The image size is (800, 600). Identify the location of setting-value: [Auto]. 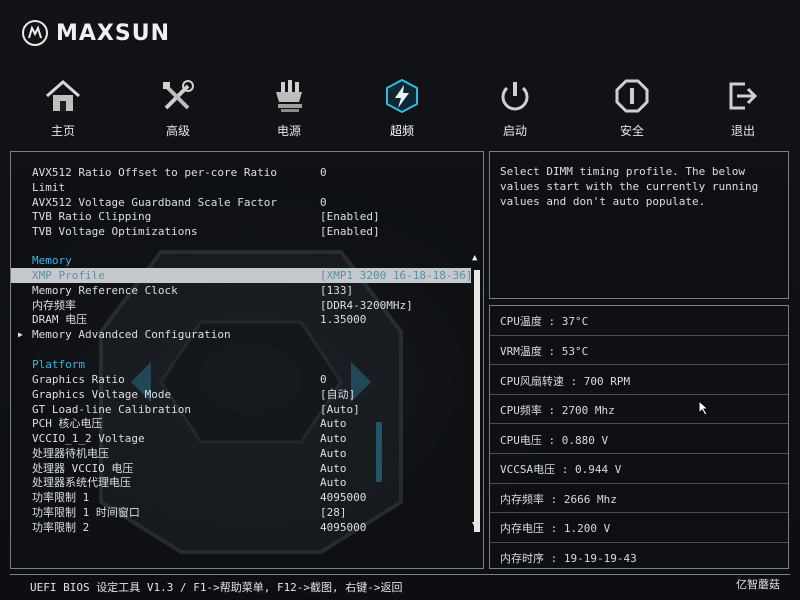
(340, 409).